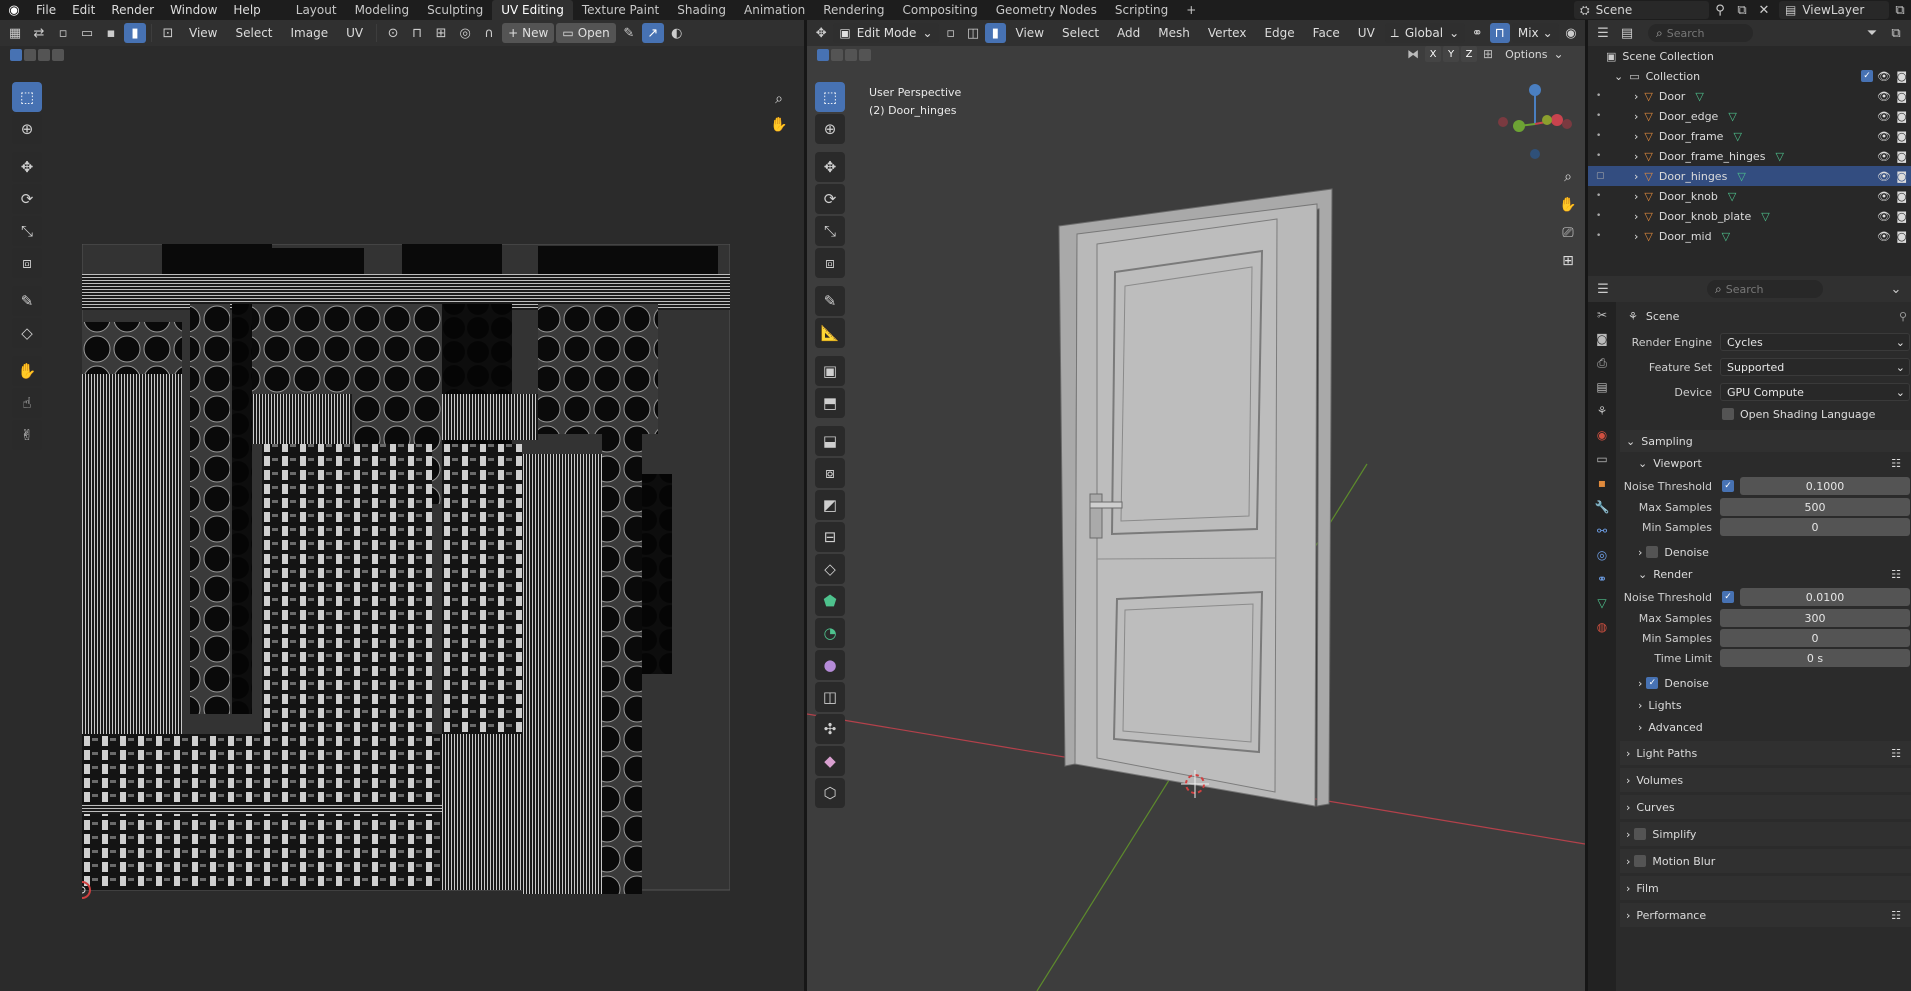 This screenshot has width=1911, height=991. What do you see at coordinates (1602, 627) in the screenshot?
I see `material-tab-icon: ◍` at bounding box center [1602, 627].